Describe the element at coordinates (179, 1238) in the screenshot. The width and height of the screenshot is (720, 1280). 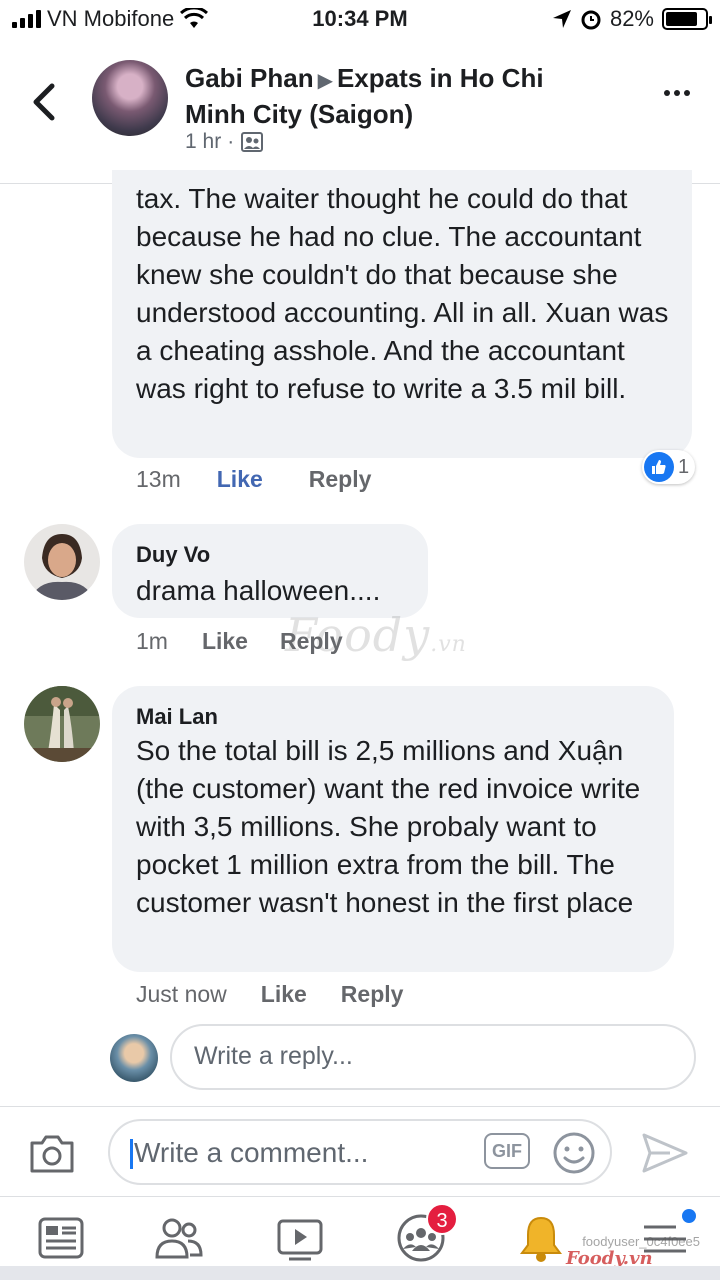
I see `friends-icon` at that location.